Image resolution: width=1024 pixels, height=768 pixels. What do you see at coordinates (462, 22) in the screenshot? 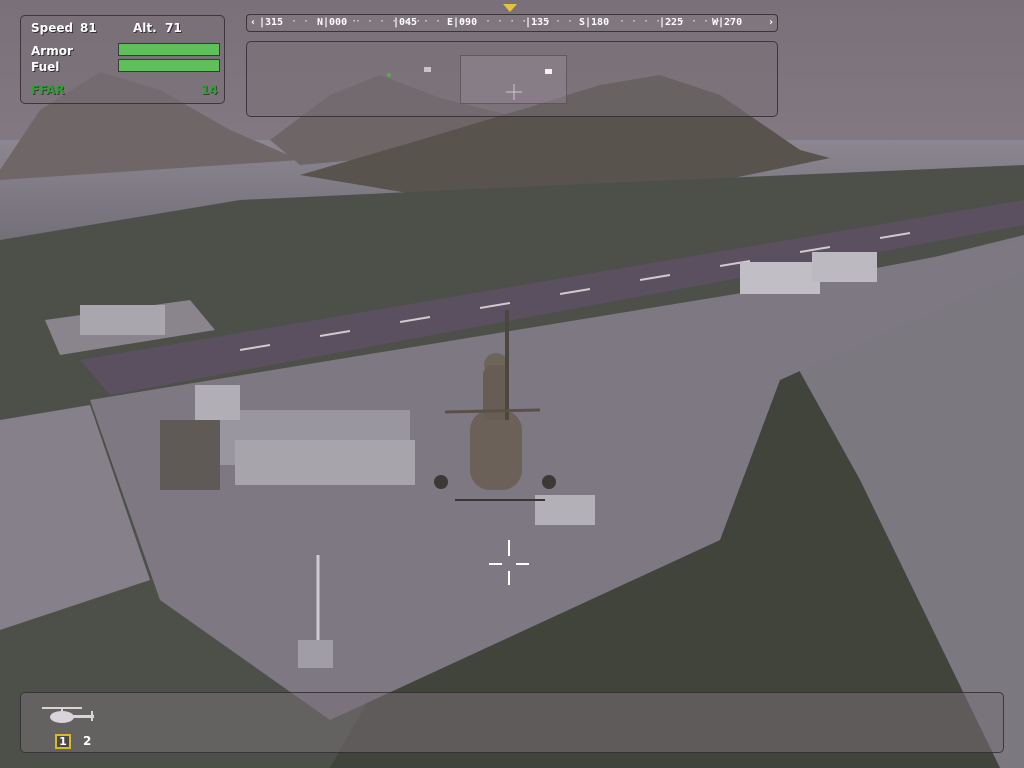
I see `compass-heading-090: E|090` at bounding box center [462, 22].